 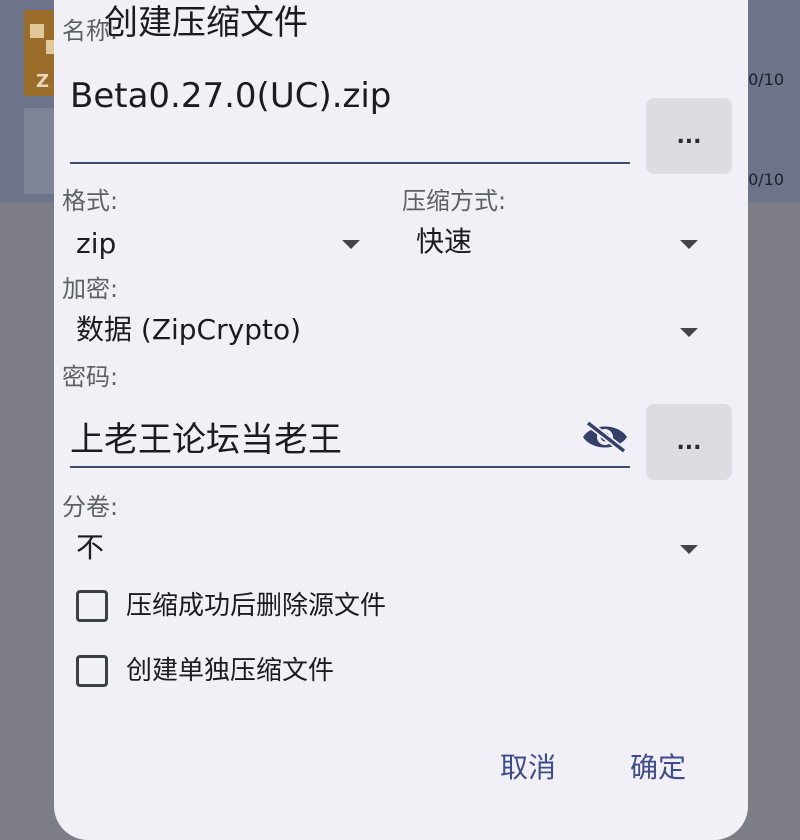 I want to click on name-input-underline, so click(x=350, y=163).